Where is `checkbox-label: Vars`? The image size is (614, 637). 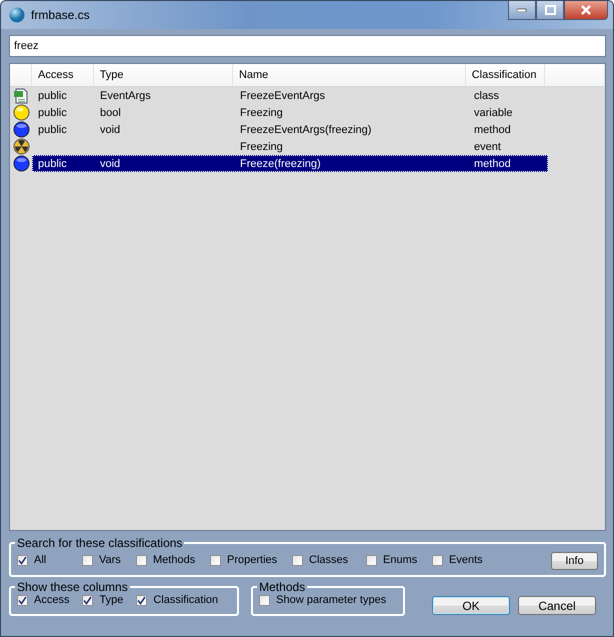 checkbox-label: Vars is located at coordinates (110, 560).